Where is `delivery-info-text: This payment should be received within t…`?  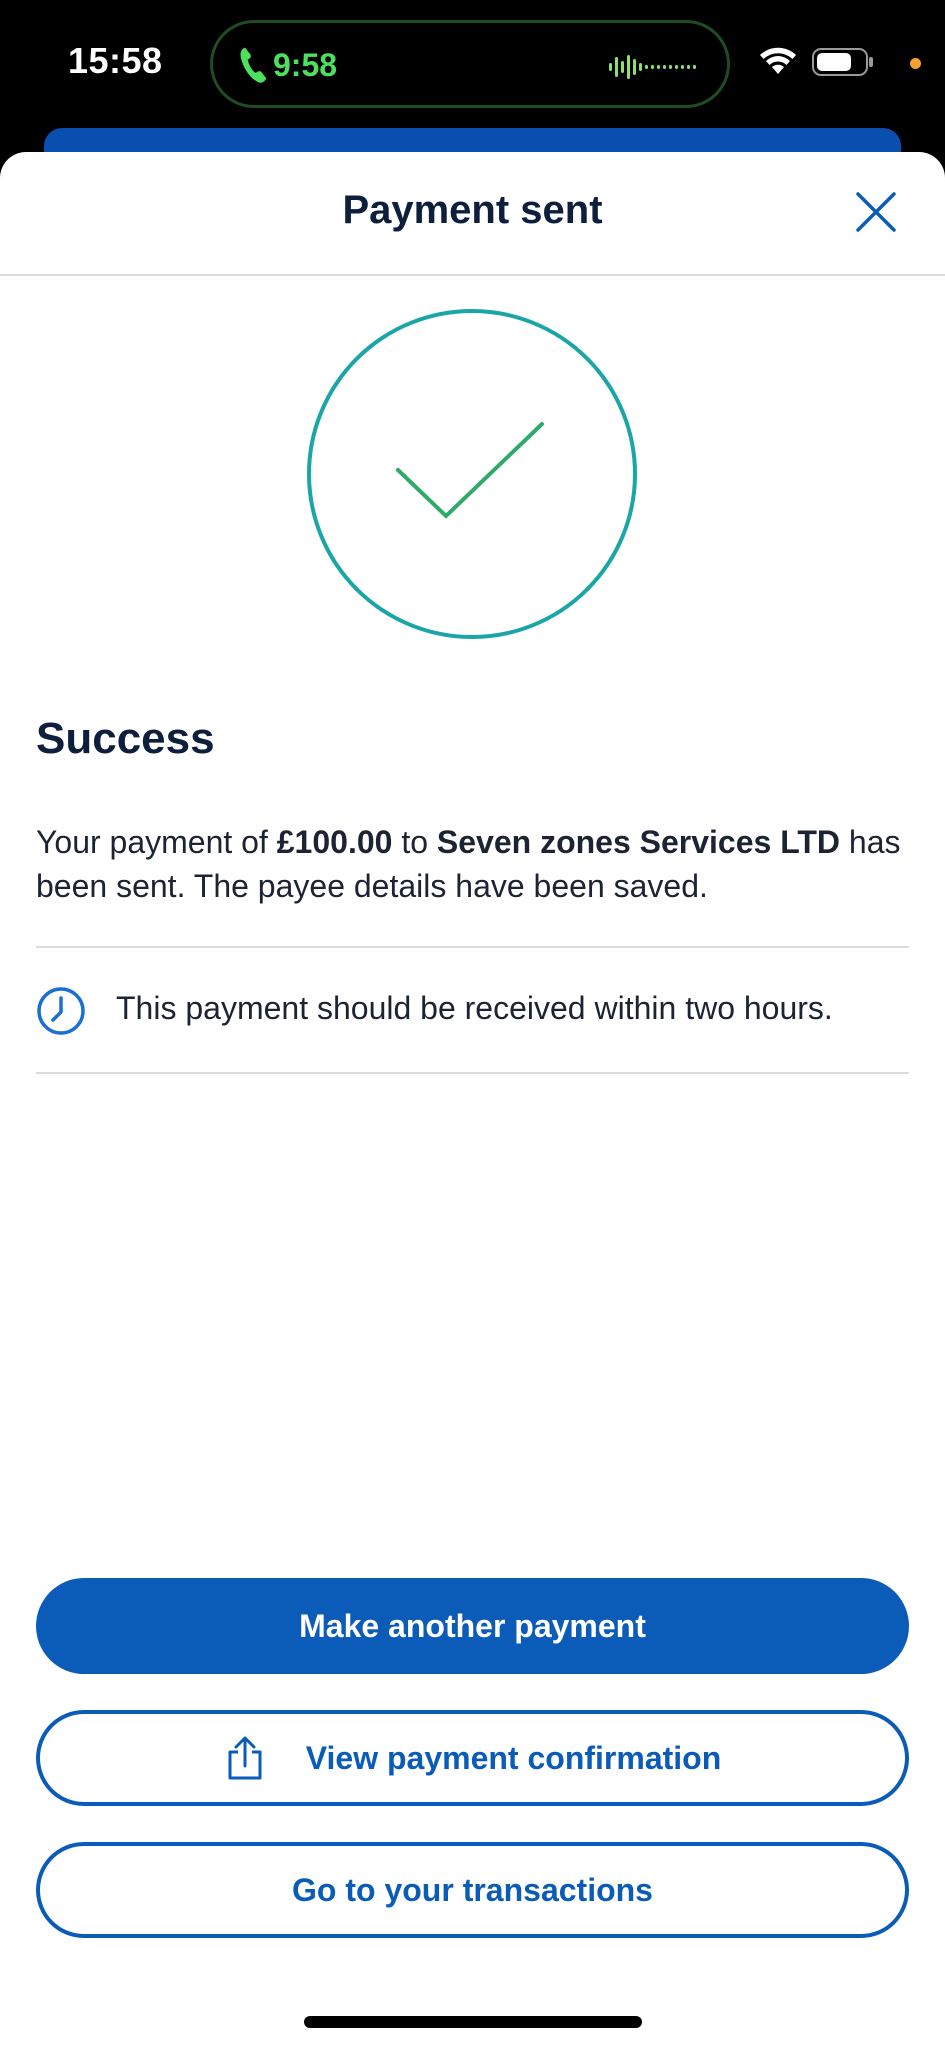
delivery-info-text: This payment should be received within t… is located at coordinates (474, 1008).